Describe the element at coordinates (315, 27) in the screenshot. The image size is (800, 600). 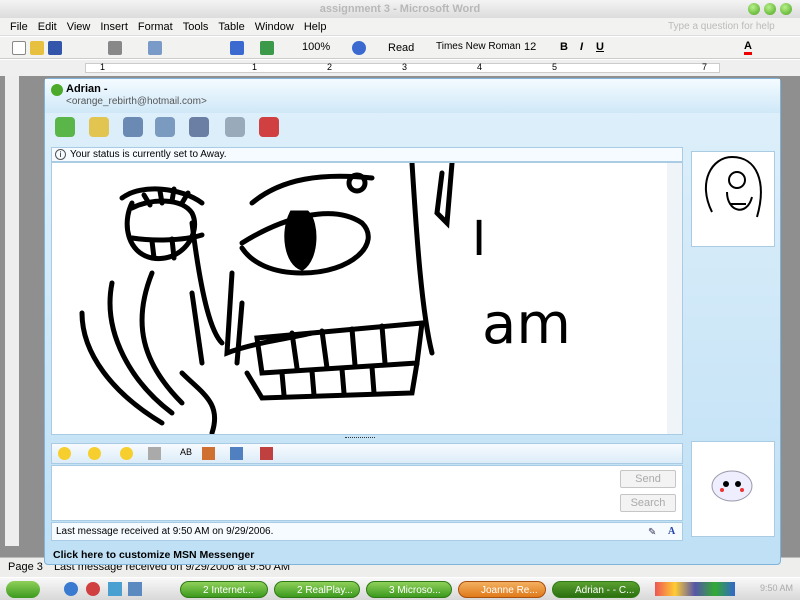
I see `menu-help: Help` at that location.